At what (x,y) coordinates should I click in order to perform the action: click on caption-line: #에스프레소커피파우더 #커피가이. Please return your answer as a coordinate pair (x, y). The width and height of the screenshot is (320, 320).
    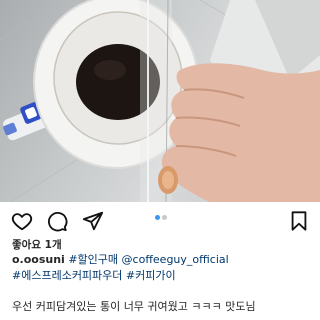
    Looking at the image, I should click on (94, 276).